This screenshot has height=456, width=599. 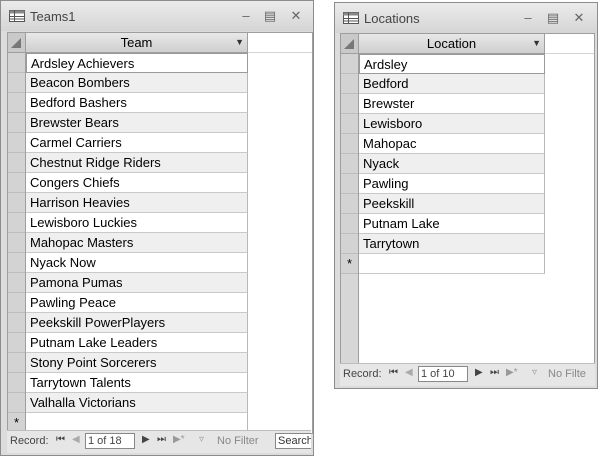 What do you see at coordinates (349, 264) in the screenshot?
I see `new-record-marker: *` at bounding box center [349, 264].